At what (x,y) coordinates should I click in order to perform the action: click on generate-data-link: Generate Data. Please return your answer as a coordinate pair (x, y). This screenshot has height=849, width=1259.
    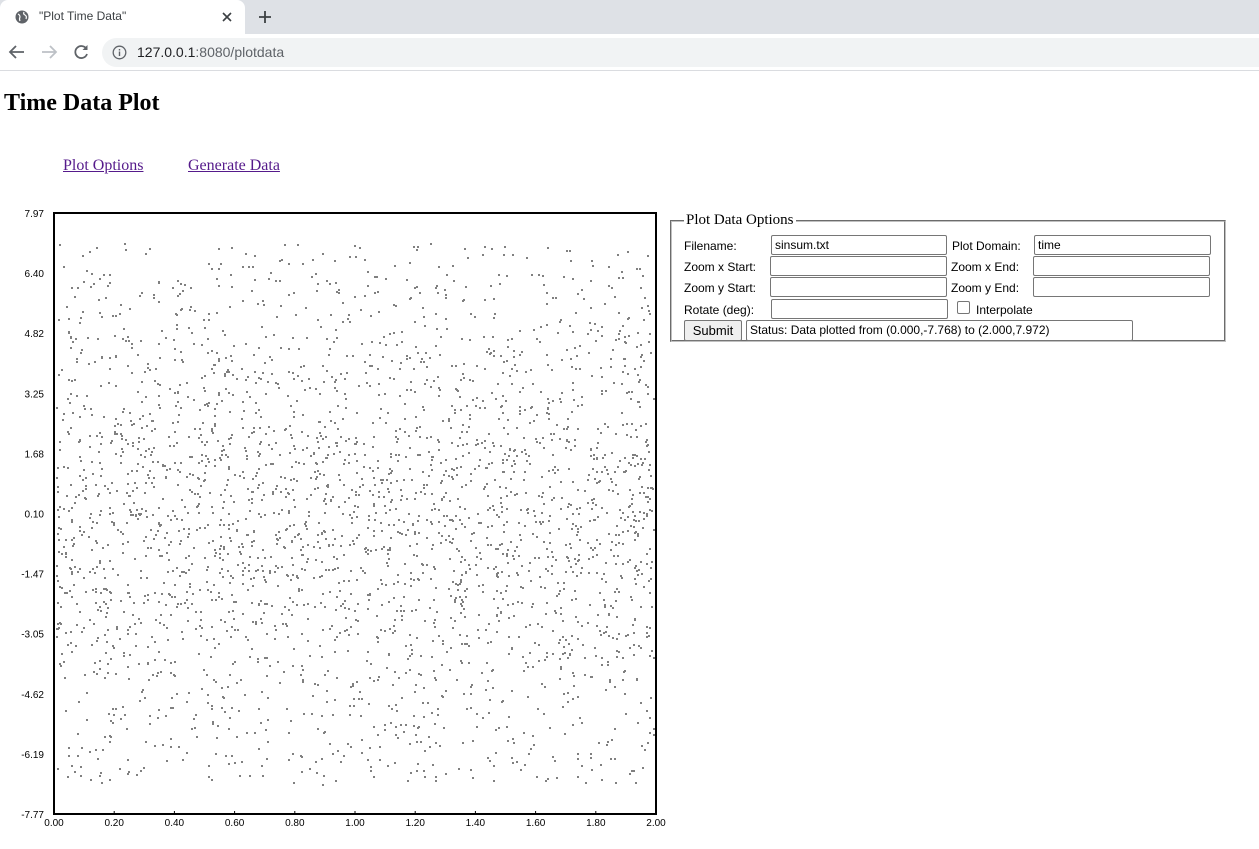
    Looking at the image, I should click on (234, 166).